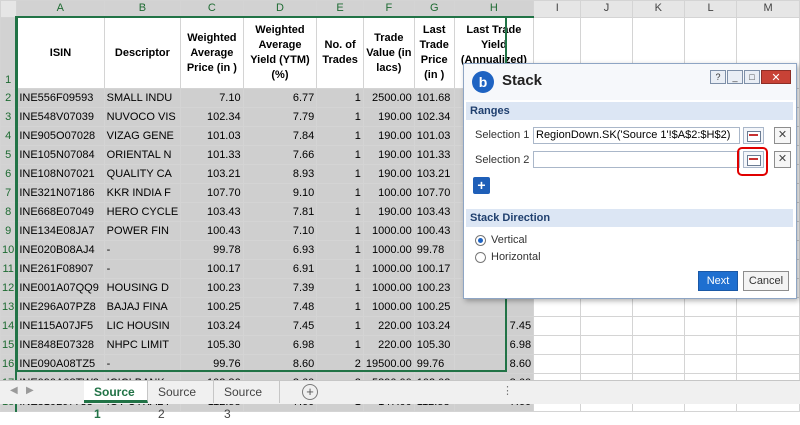 This screenshot has height=425, width=800. I want to click on remove-selection1-icon: ✕, so click(782, 135).